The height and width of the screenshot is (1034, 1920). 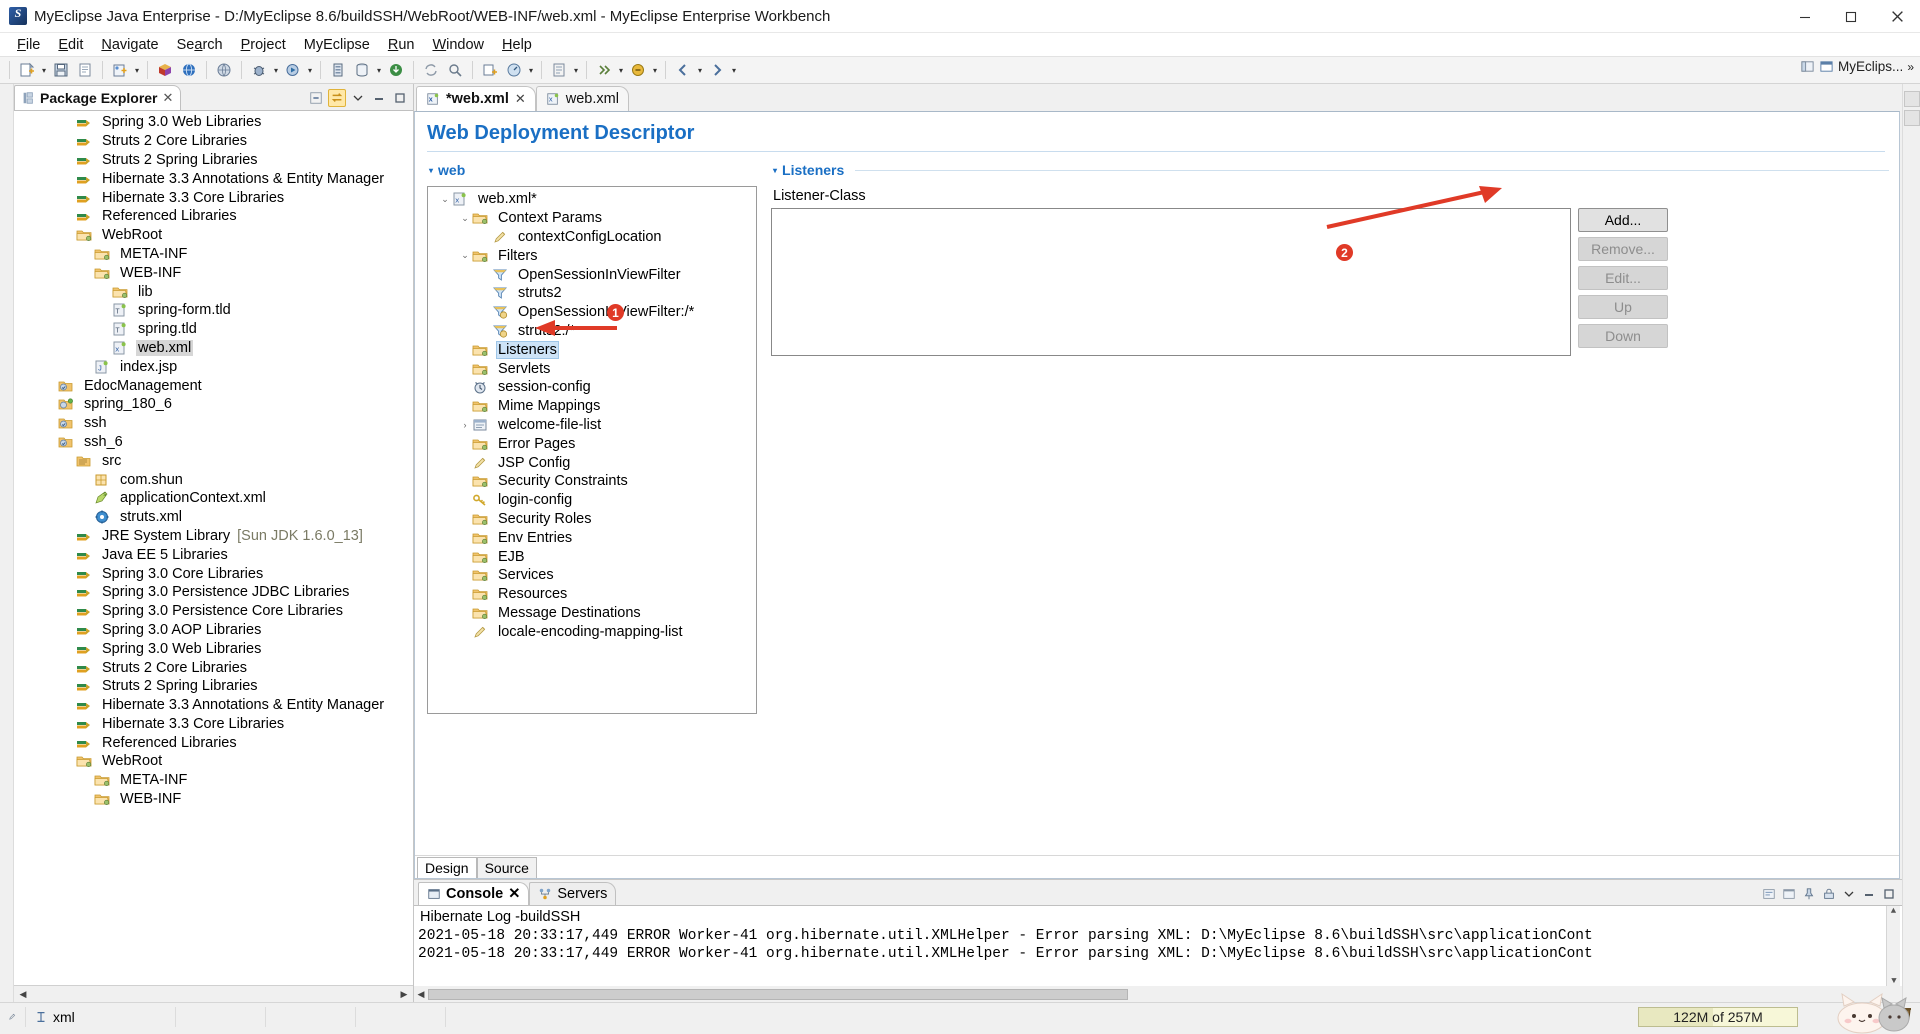 I want to click on server-icon, so click(x=338, y=70).